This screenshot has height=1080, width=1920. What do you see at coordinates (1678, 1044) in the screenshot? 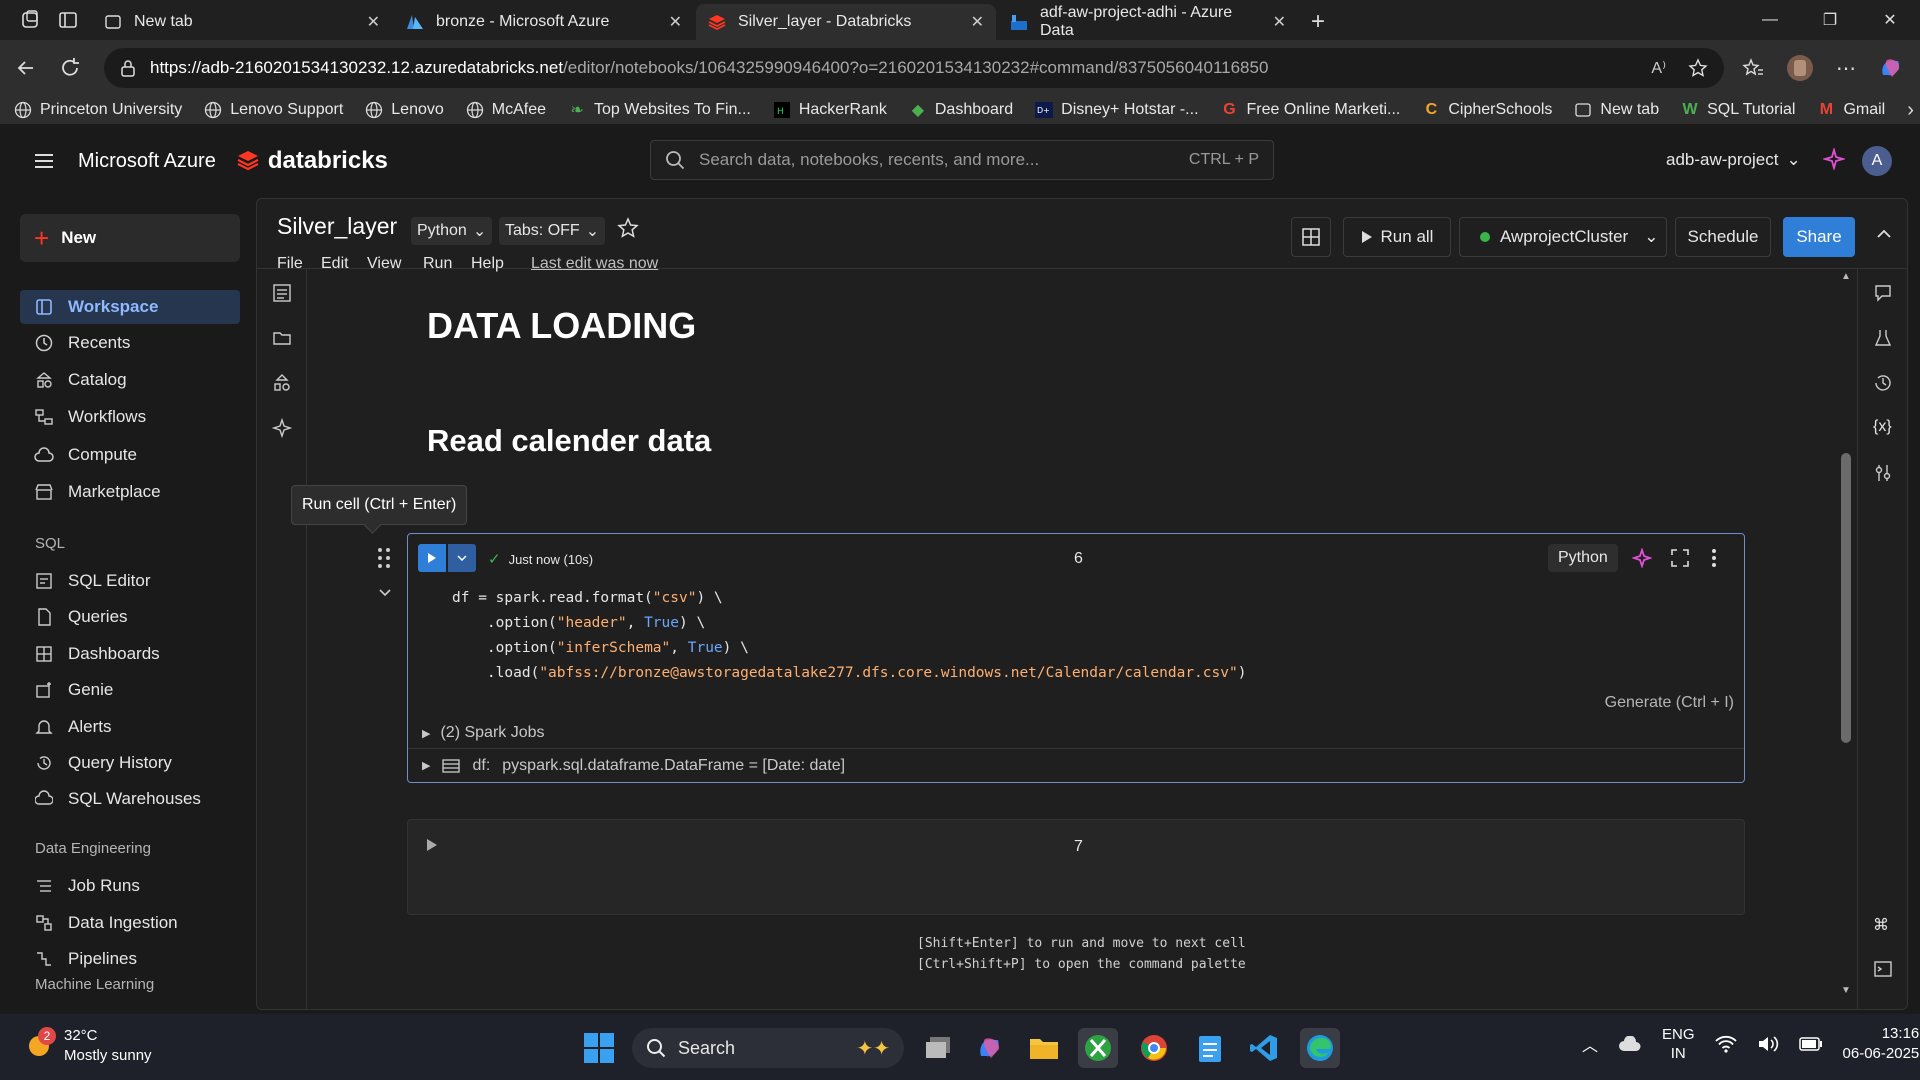
I see `input-language: ENG IN` at bounding box center [1678, 1044].